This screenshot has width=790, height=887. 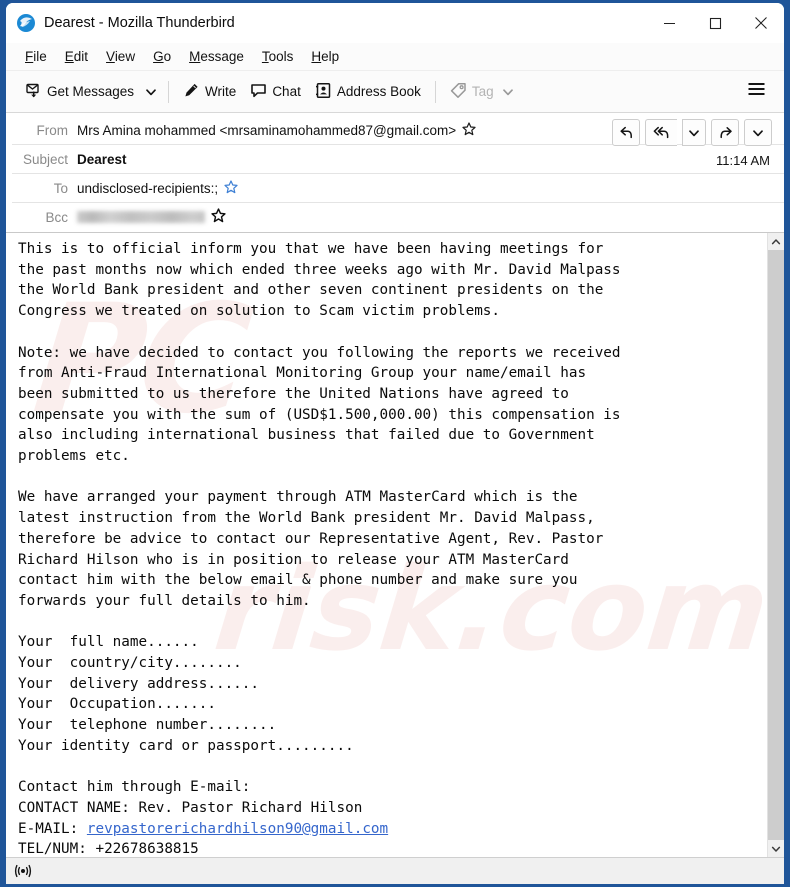 I want to click on thunderbird-logo-icon, so click(x=26, y=23).